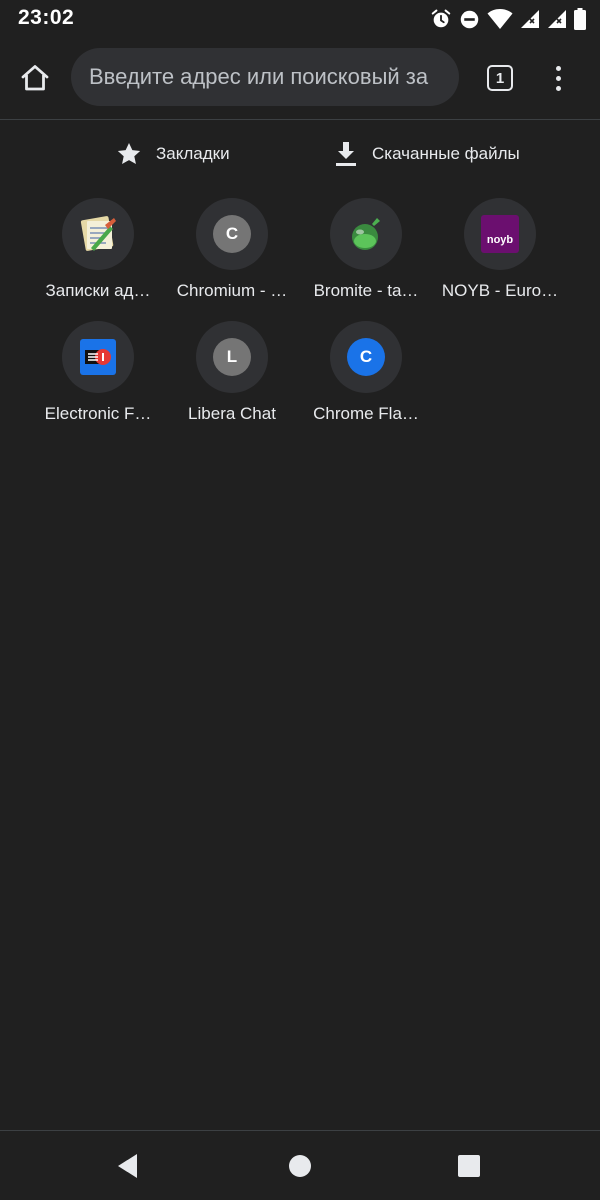 The width and height of the screenshot is (600, 1200). I want to click on home-icon, so click(35, 78).